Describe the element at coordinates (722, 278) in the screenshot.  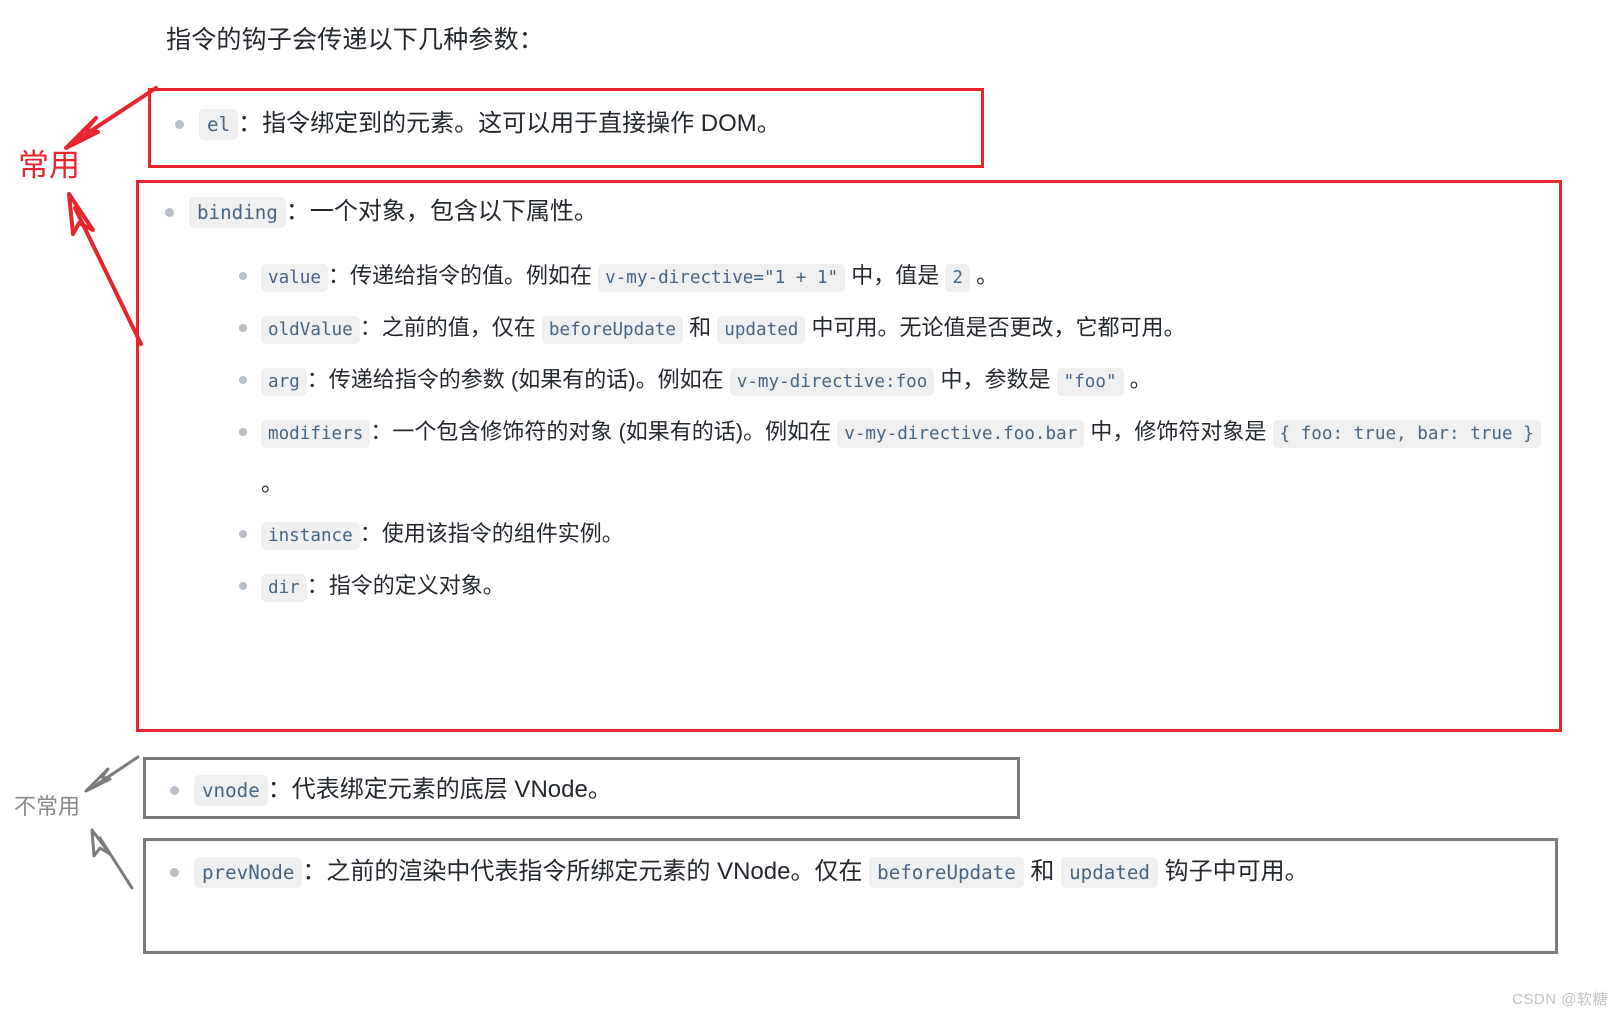
I see `inline-code-chip: v-my-directive="1 + 1"` at that location.